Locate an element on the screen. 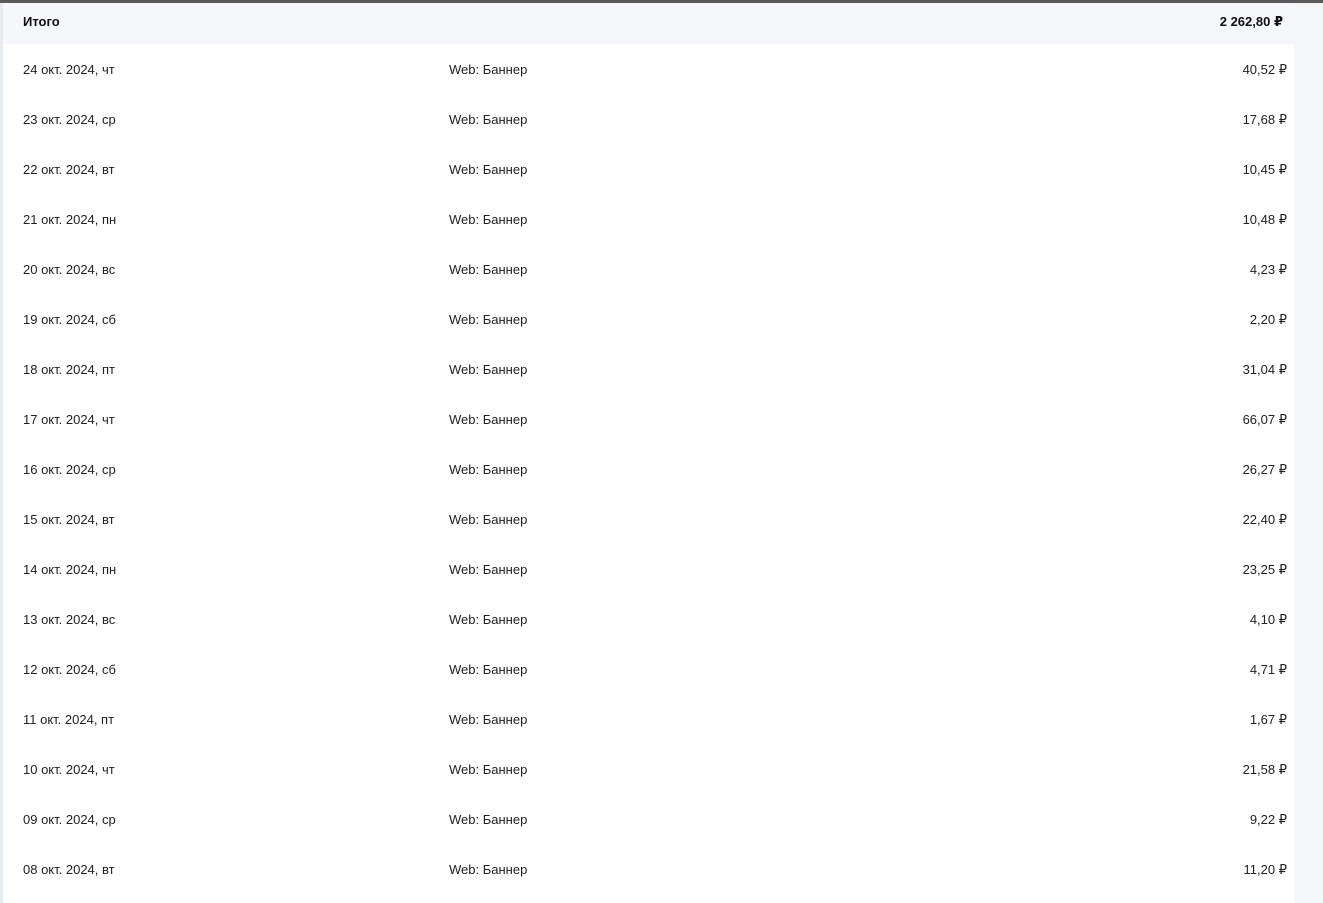  row-date: 10 окт. 2024, чт is located at coordinates (69, 769).